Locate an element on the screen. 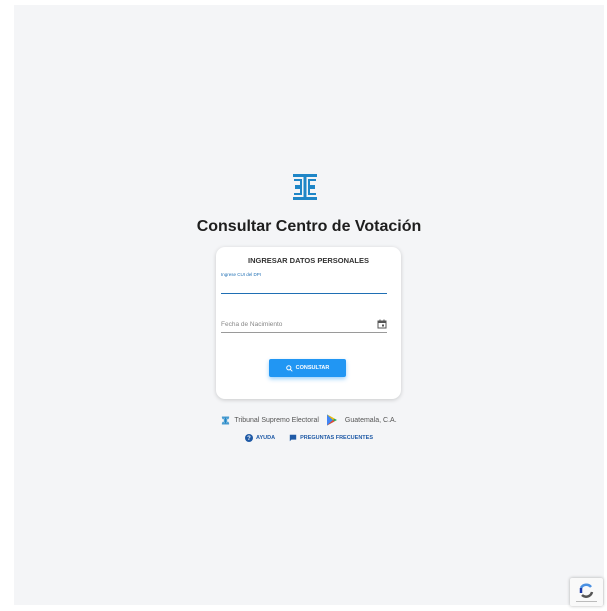 This screenshot has width=607, height=611. recaptcha-icon is located at coordinates (586, 592).